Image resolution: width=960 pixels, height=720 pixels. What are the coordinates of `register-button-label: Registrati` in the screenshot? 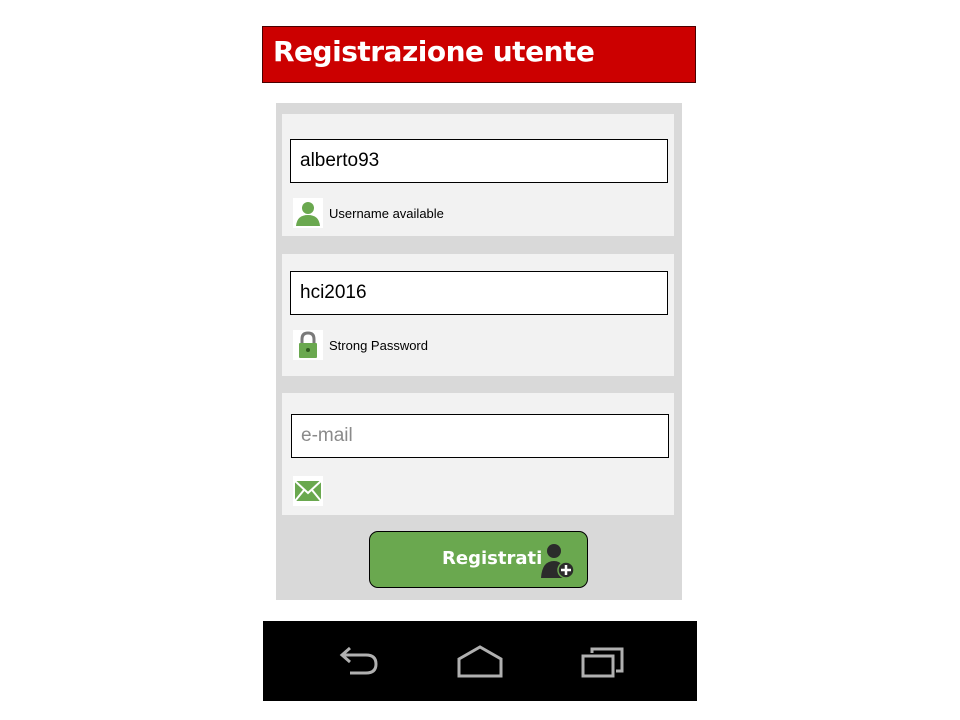 It's located at (492, 558).